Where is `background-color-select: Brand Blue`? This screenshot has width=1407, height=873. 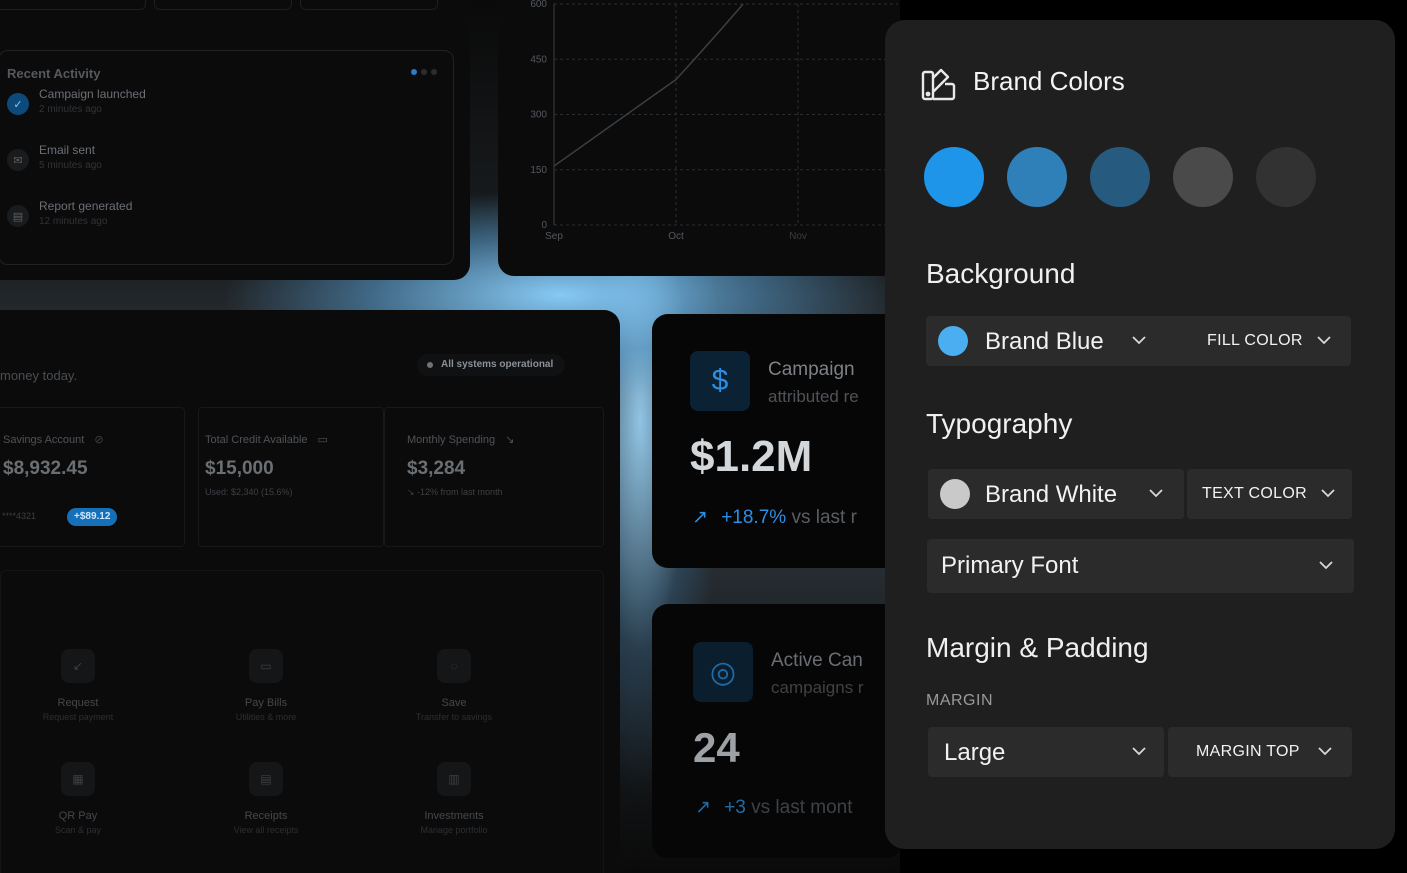
background-color-select: Brand Blue is located at coordinates (1050, 341).